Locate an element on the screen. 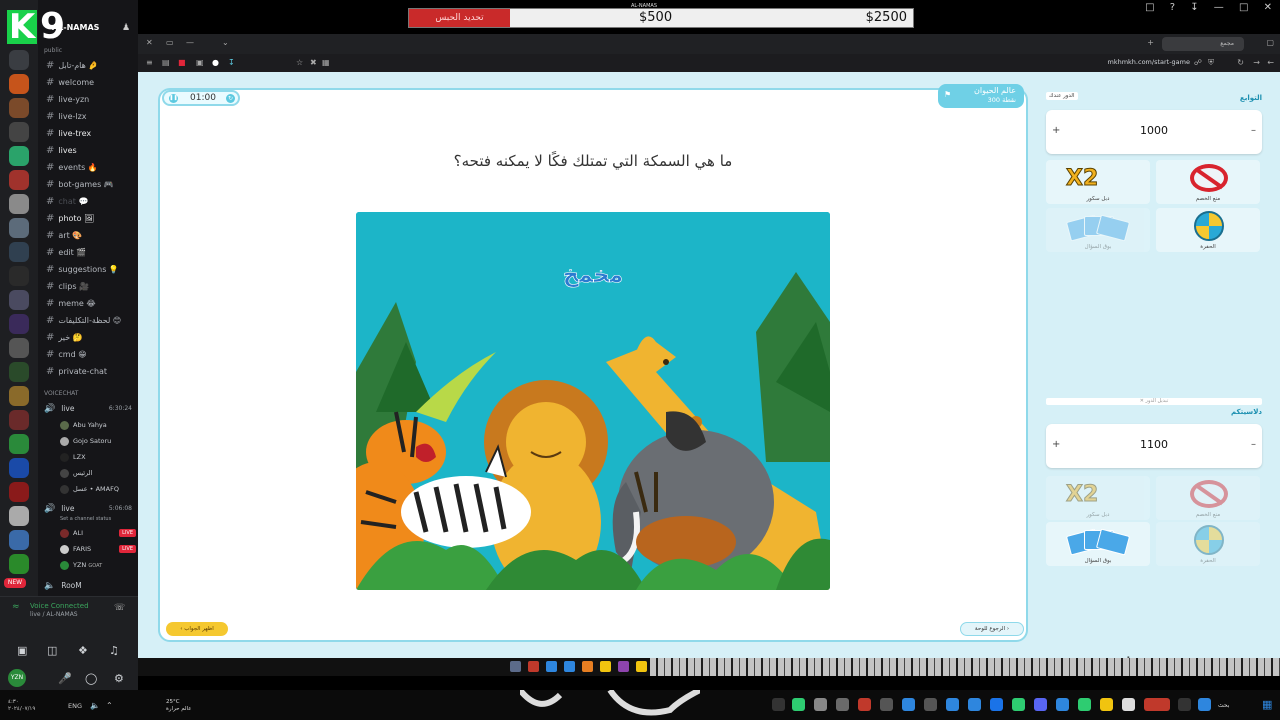  chevron-down-icon: ⌄ is located at coordinates (225, 42).